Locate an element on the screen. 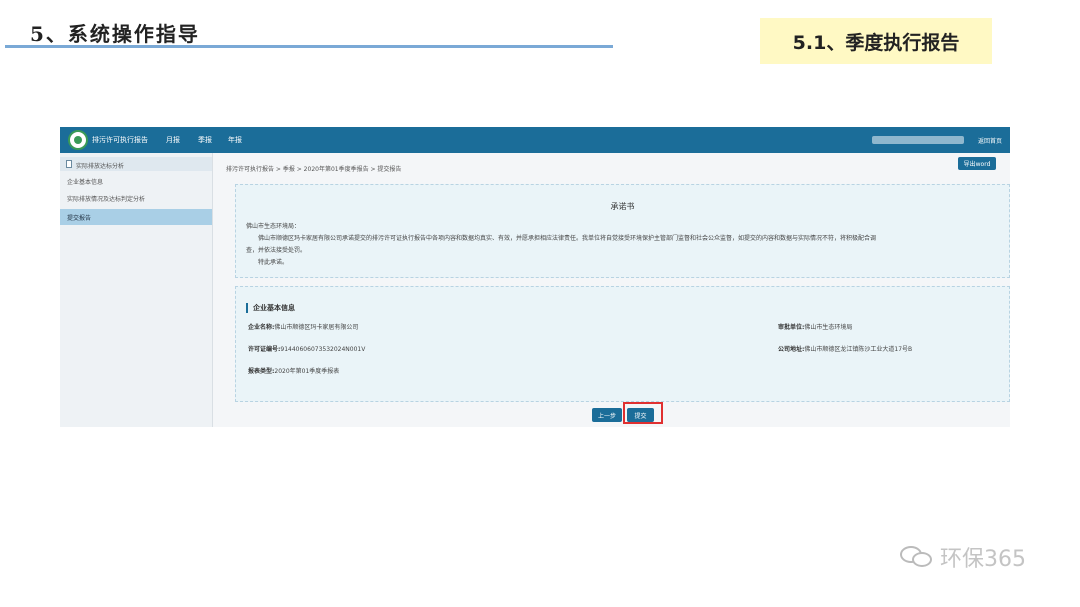 This screenshot has width=1080, height=607. breadcrumb: 排污许可执行报告 > 季报 > 2020年第01季度季报告 > 提交报告 is located at coordinates (314, 169).